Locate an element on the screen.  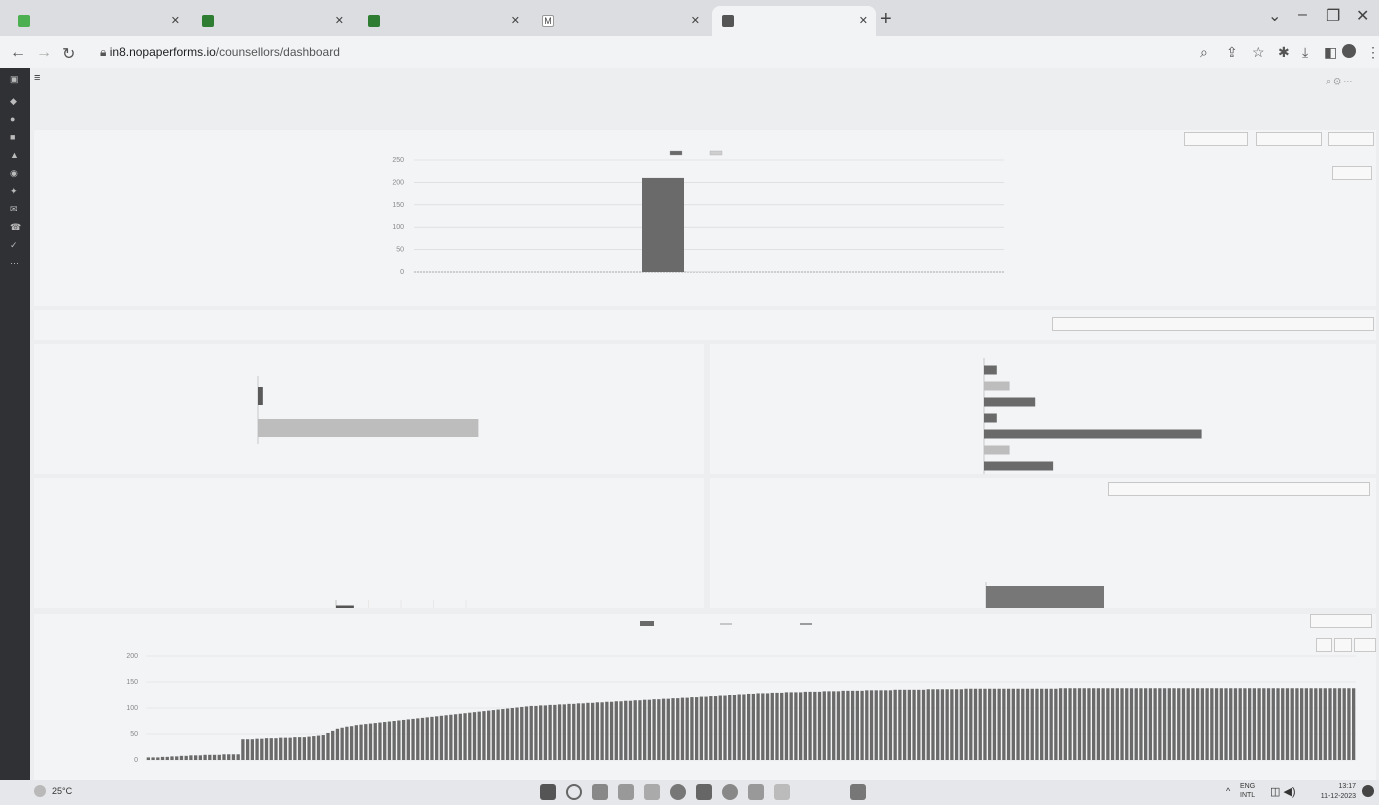
y-tick-label: 200 is located at coordinates (398, 182).